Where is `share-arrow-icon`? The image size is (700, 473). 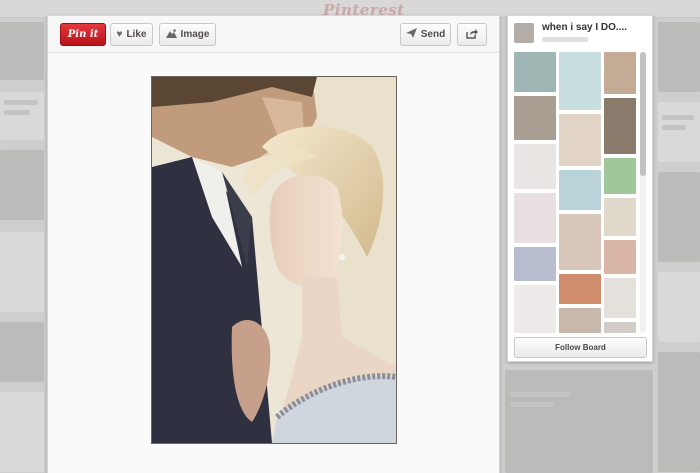 share-arrow-icon is located at coordinates (472, 35).